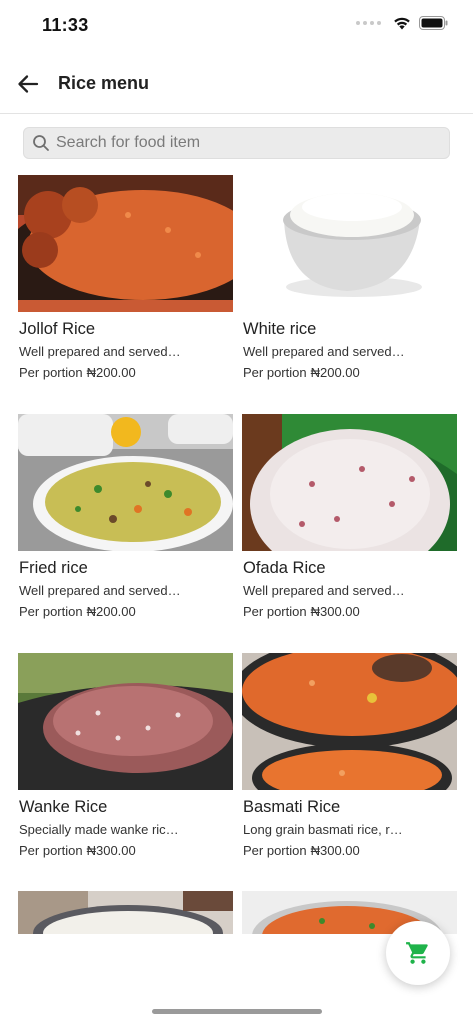 The width and height of the screenshot is (473, 1024). Describe the element at coordinates (57, 329) in the screenshot. I see `food-name: Jollof Rice` at that location.